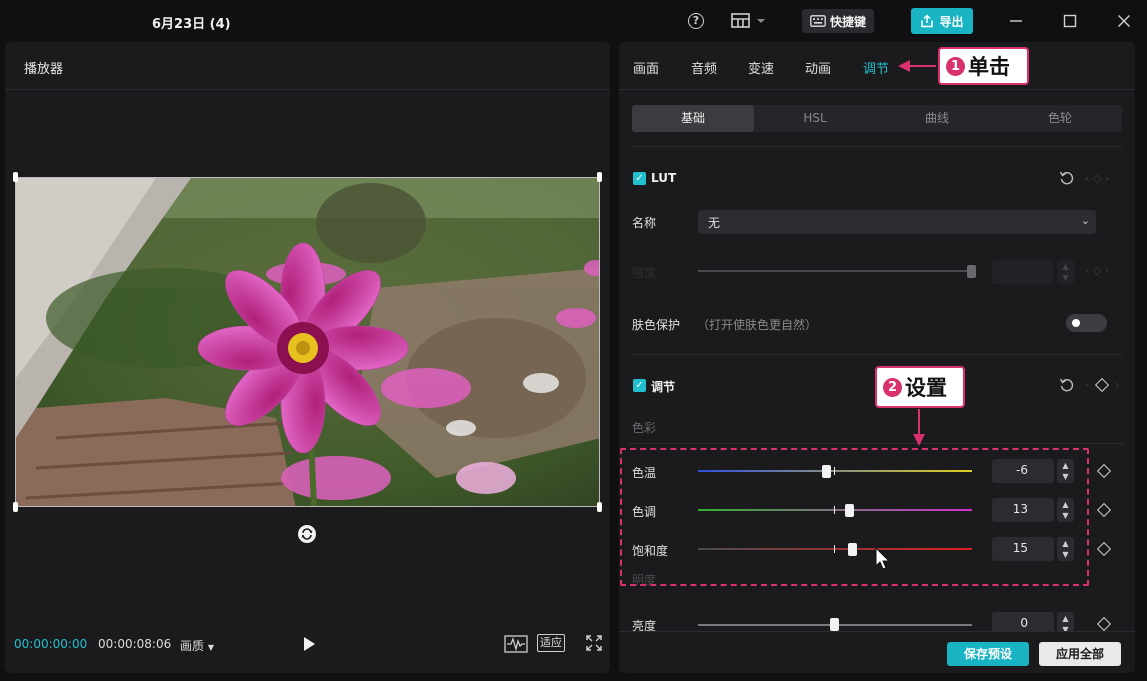  I want to click on highlight-box, so click(854, 517).